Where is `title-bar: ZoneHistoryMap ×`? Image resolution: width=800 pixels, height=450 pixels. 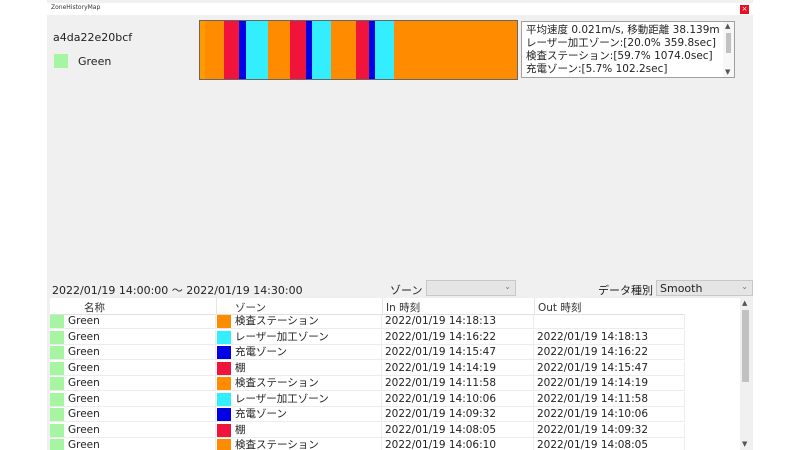 title-bar: ZoneHistoryMap × is located at coordinates (400, 9).